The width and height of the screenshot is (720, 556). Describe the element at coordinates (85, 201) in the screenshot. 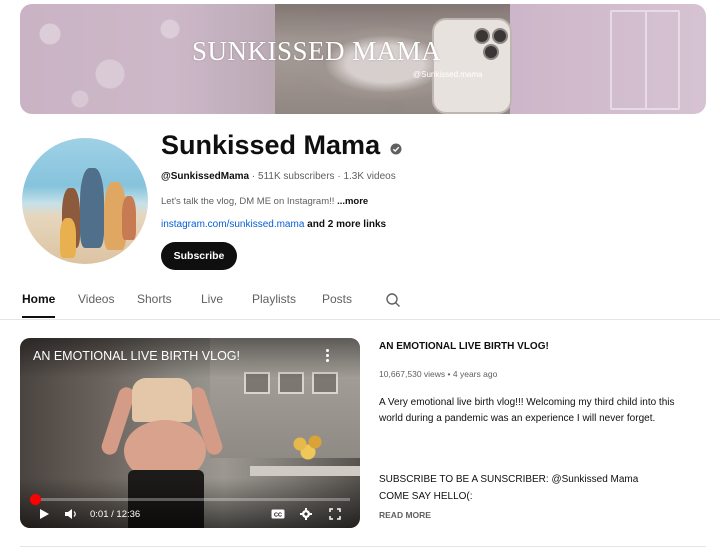

I see `channel-avatar` at that location.